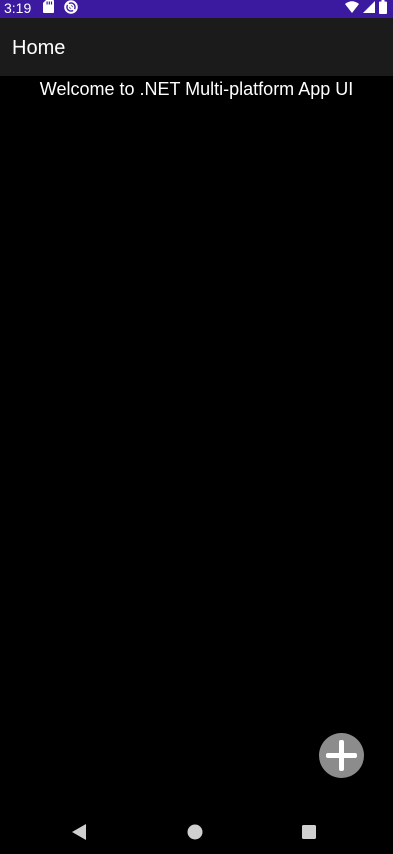 The width and height of the screenshot is (393, 854). I want to click on back-icon, so click(79, 832).